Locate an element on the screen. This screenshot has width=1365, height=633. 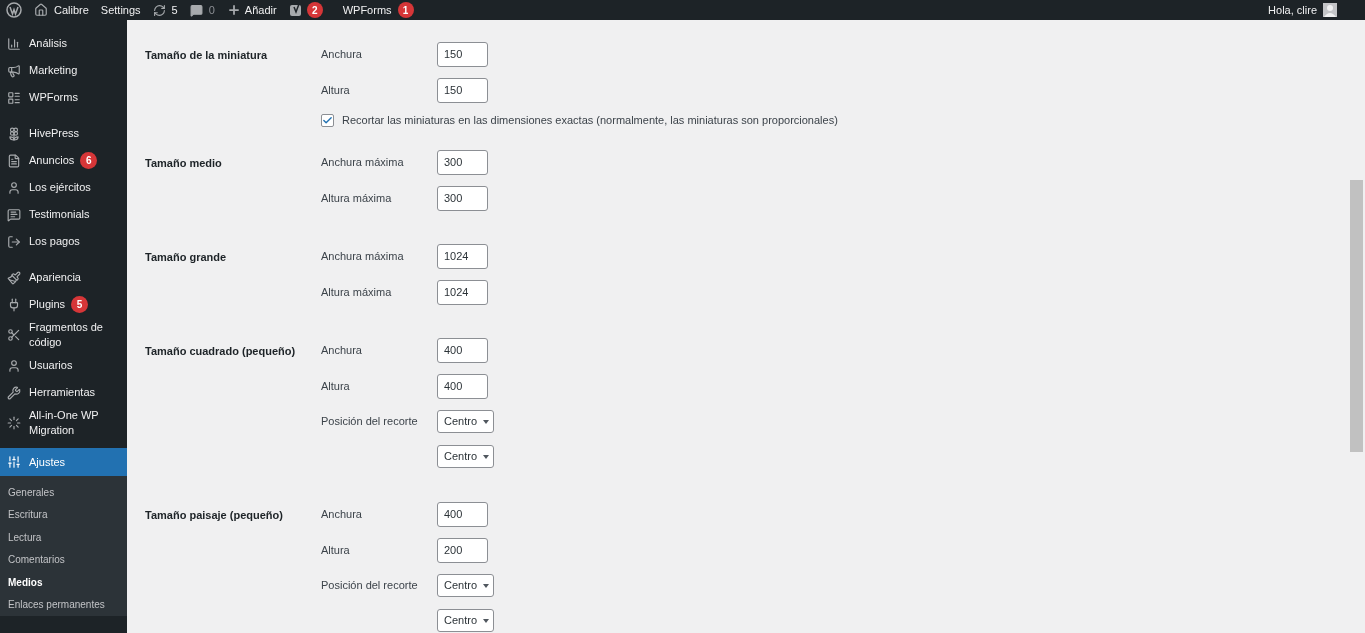
menu-item: Los pagos is located at coordinates (63, 241).